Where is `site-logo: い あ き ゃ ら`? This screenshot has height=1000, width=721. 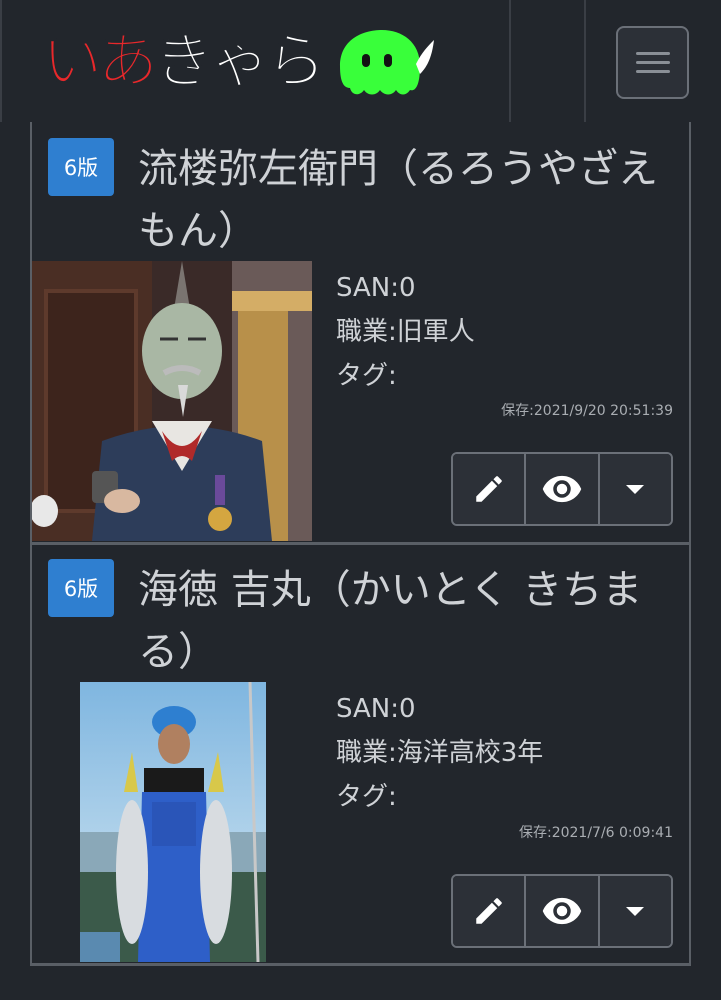
site-logo: い あ き ゃ ら is located at coordinates (239, 62).